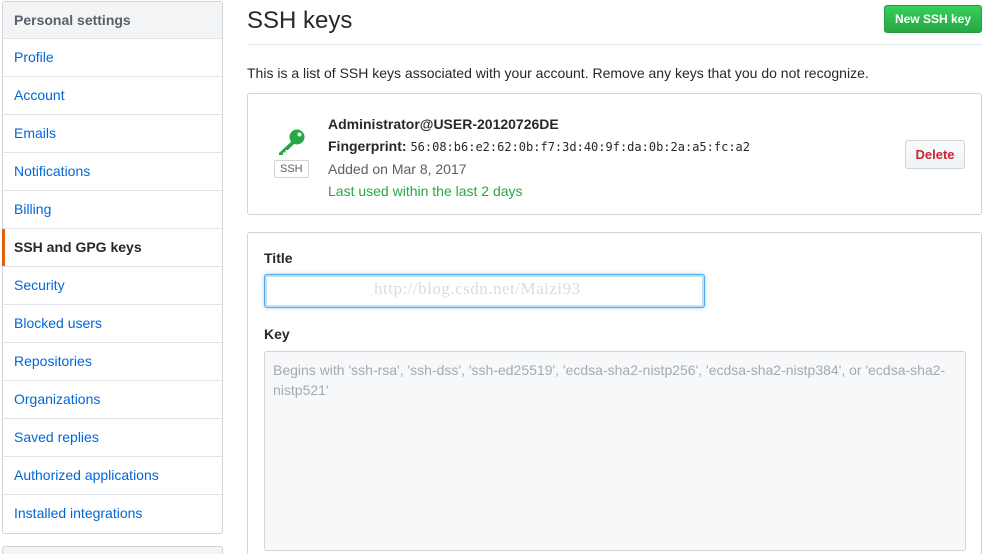 This screenshot has height=554, width=1008. What do you see at coordinates (112, 210) in the screenshot?
I see `sidebar-item-billing: Billing` at bounding box center [112, 210].